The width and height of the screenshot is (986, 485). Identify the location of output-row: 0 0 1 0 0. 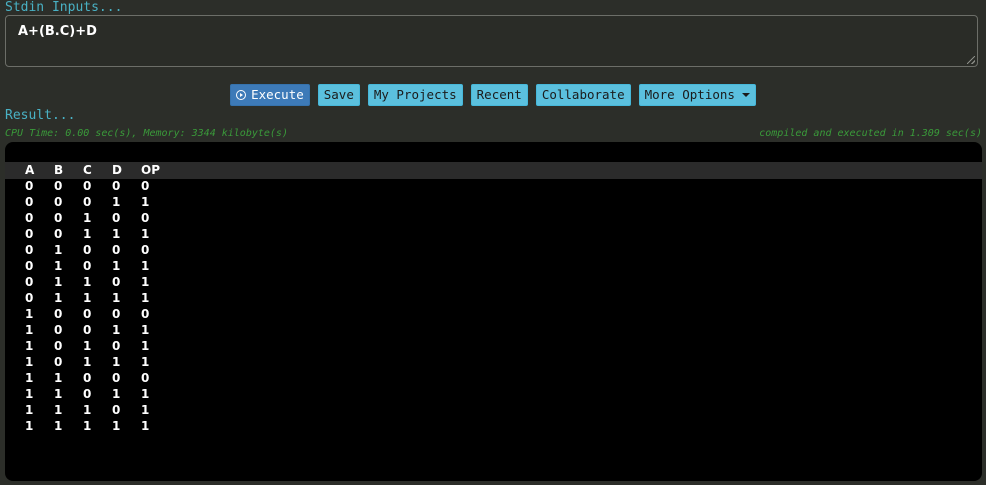
(493, 219).